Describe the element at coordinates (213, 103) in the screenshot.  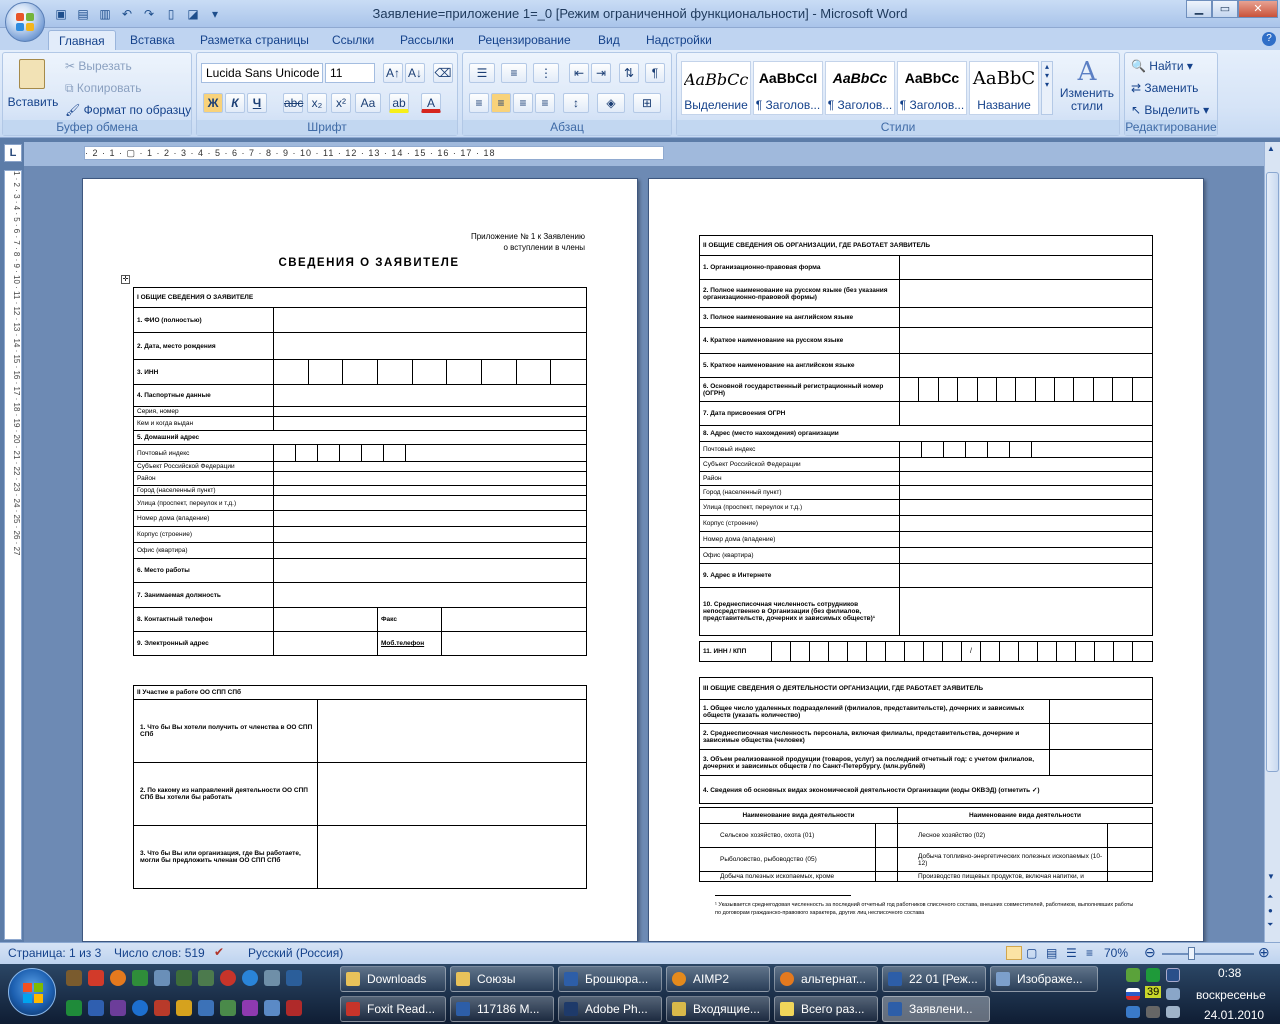
I see `bold-button: Ж` at that location.